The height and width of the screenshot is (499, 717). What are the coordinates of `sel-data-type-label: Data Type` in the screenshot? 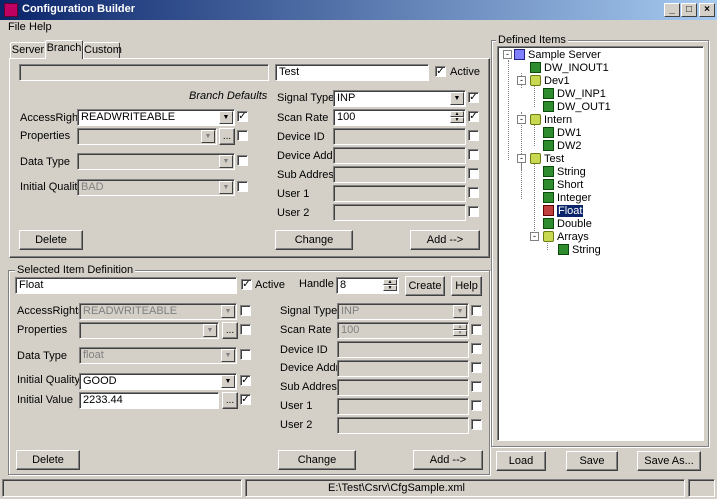 It's located at (42, 356).